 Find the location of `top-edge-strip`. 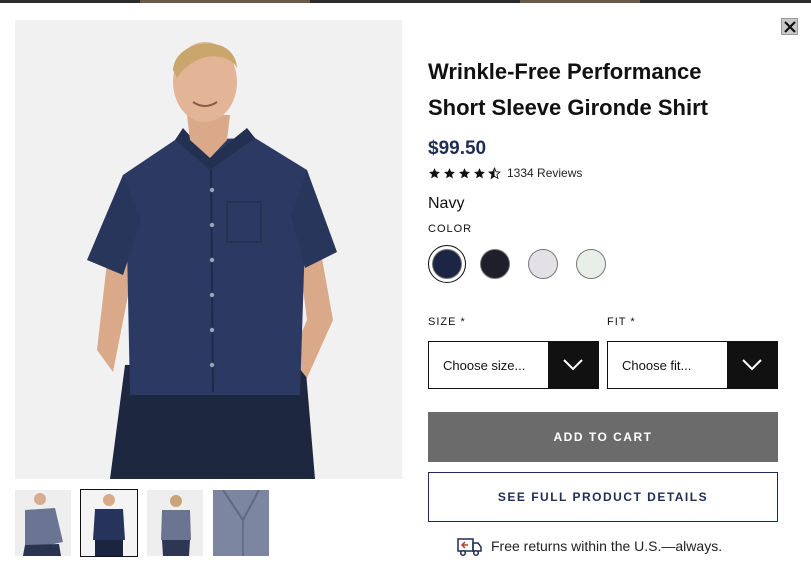

top-edge-strip is located at coordinates (405, 1).